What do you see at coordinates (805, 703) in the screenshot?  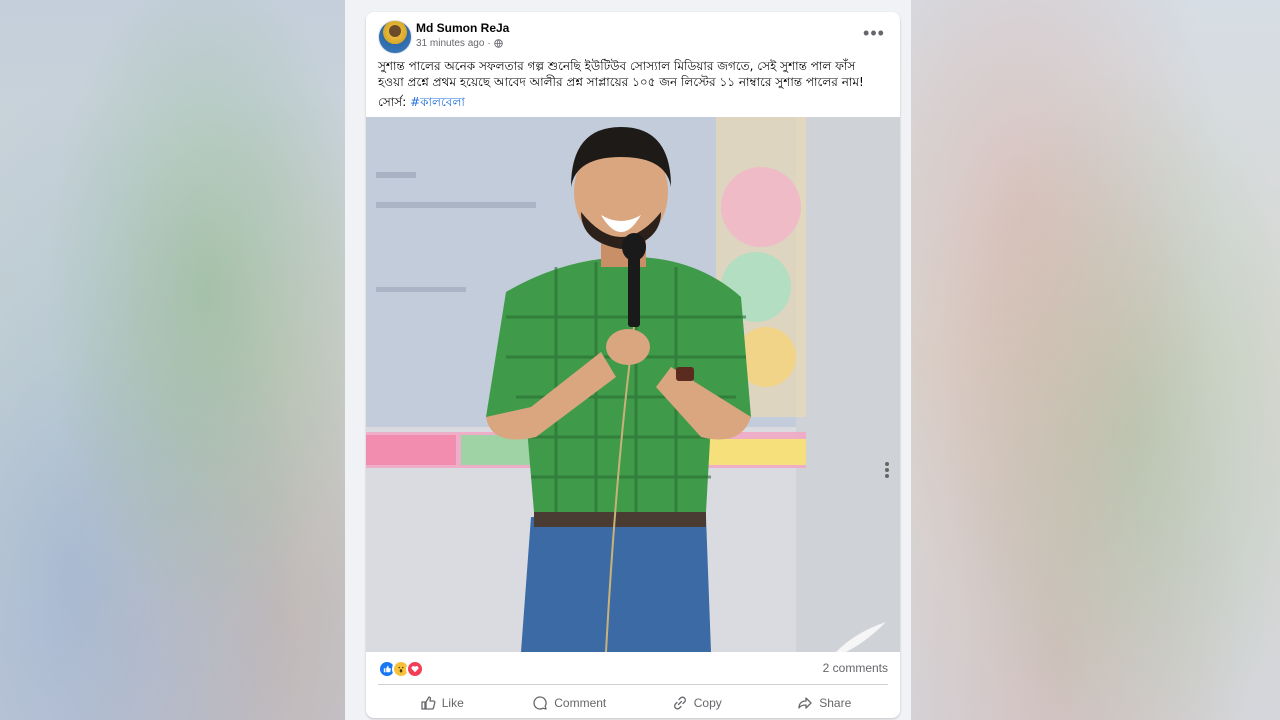 I see `share-arrow-icon` at bounding box center [805, 703].